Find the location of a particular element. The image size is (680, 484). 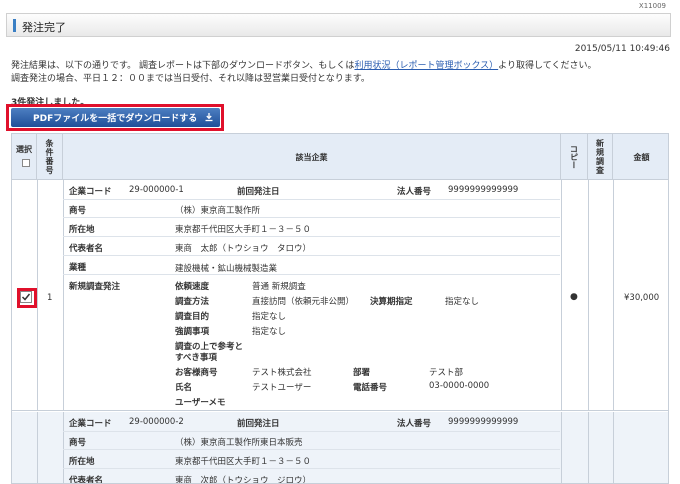

customer-label: お客様商号 is located at coordinates (196, 373).